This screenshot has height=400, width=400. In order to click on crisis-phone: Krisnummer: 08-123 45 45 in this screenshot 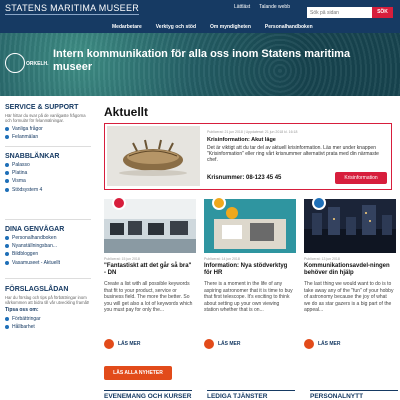, I will do `click(244, 178)`.